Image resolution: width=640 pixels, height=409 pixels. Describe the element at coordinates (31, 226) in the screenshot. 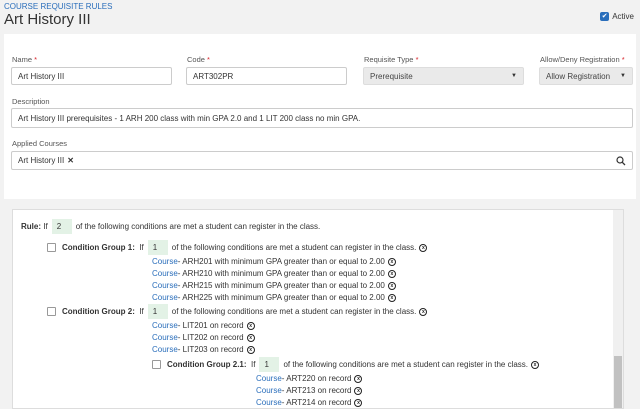

I see `rule-prefix: Rule:` at that location.